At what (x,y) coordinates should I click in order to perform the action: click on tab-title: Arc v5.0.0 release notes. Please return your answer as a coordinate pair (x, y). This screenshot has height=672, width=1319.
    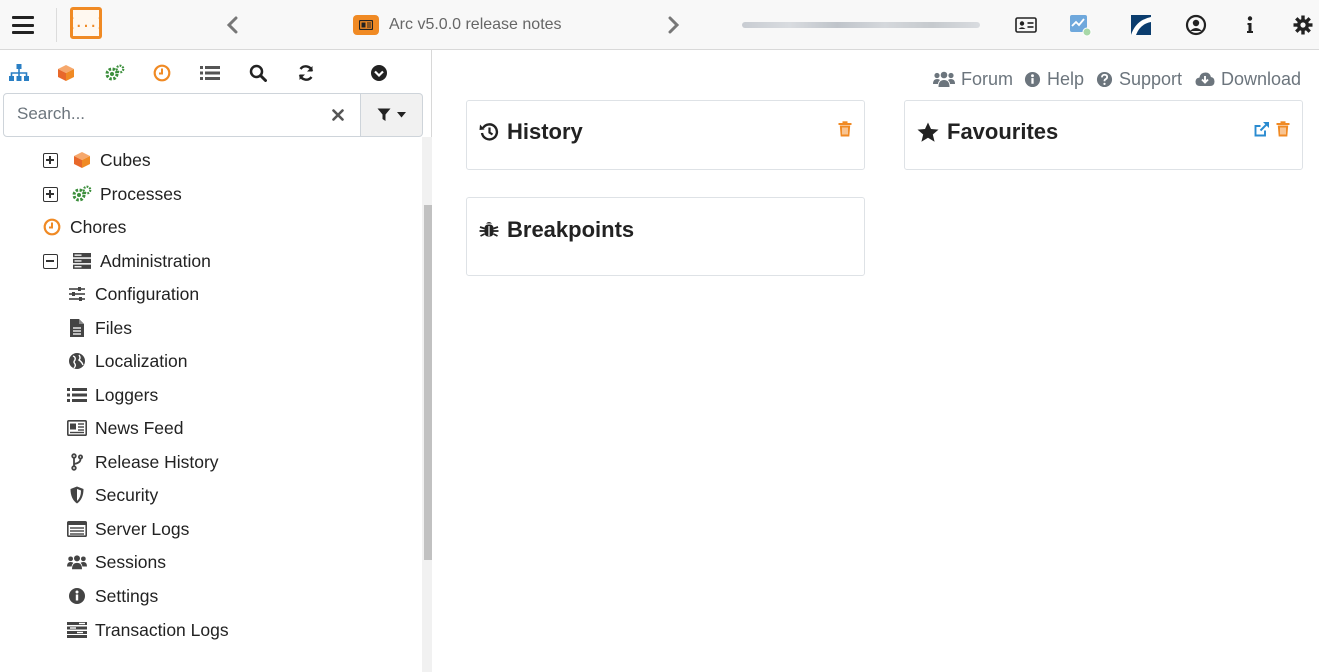
    Looking at the image, I should click on (475, 24).